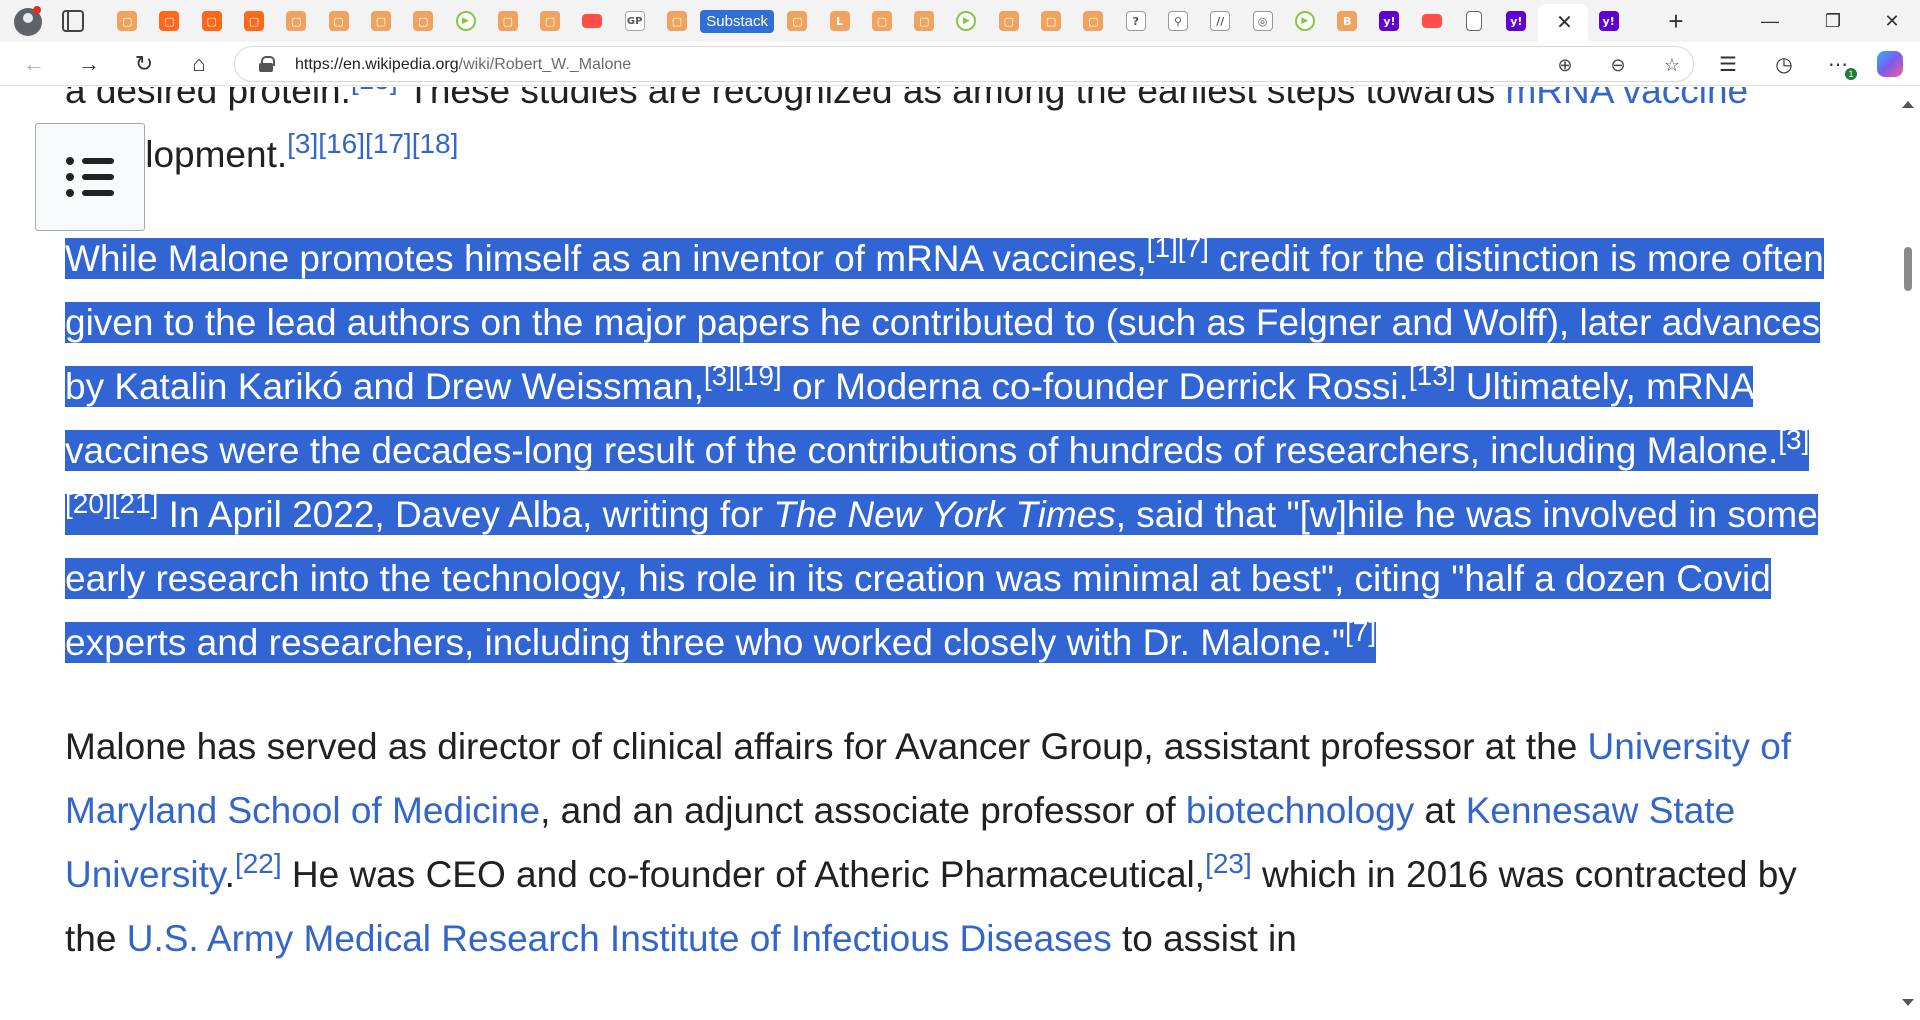  Describe the element at coordinates (73, 21) in the screenshot. I see `tab-actions-icon` at that location.